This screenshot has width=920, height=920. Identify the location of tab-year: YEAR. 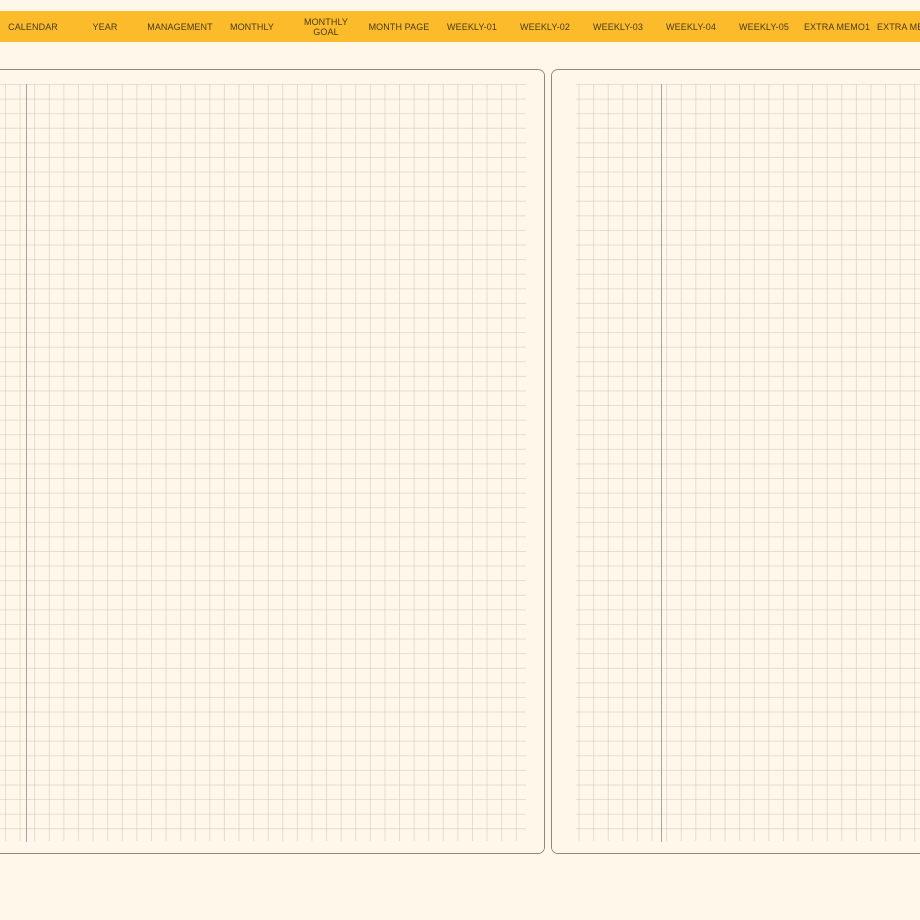
(105, 26).